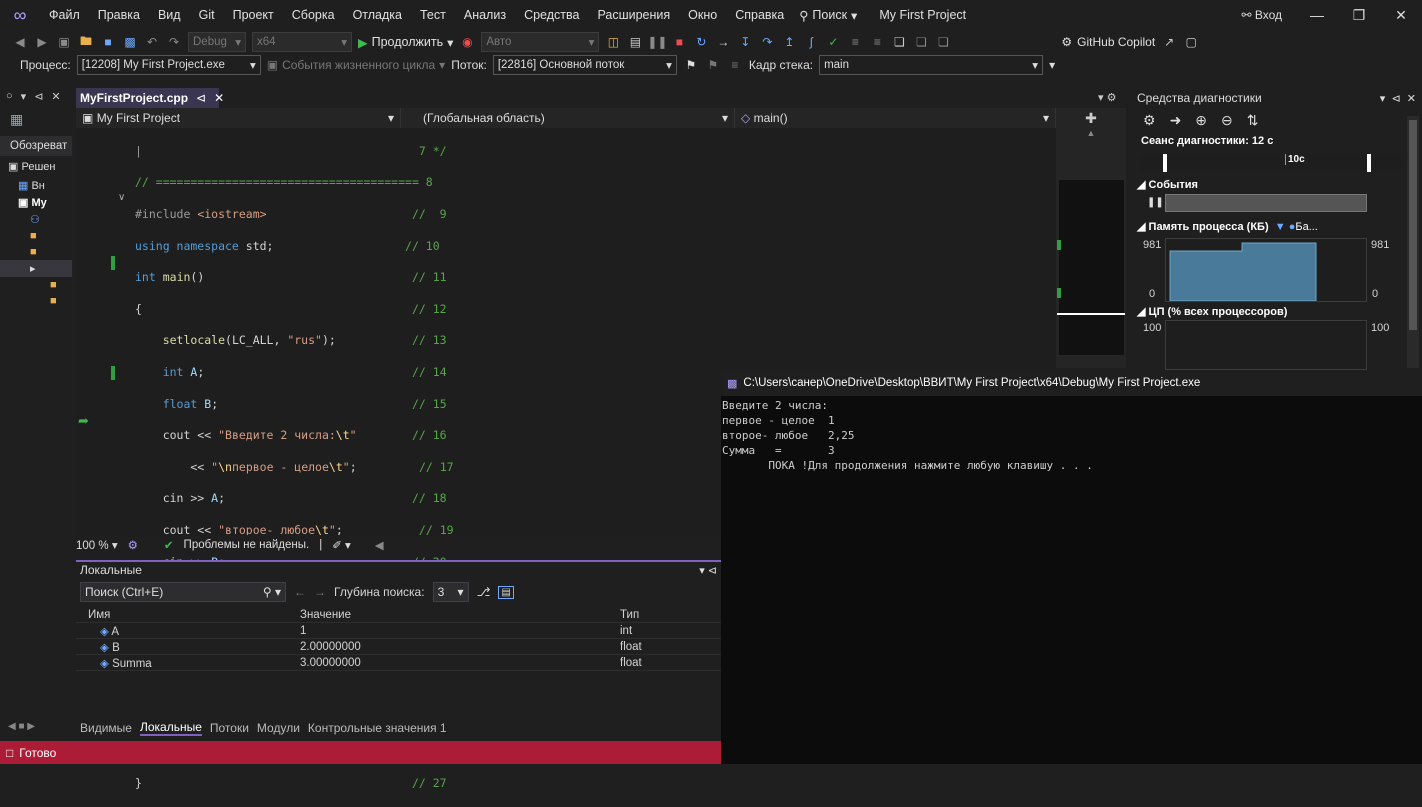 The image size is (1422, 807). What do you see at coordinates (36, 166) in the screenshot?
I see `tree-solution: ▣ Решен` at bounding box center [36, 166].